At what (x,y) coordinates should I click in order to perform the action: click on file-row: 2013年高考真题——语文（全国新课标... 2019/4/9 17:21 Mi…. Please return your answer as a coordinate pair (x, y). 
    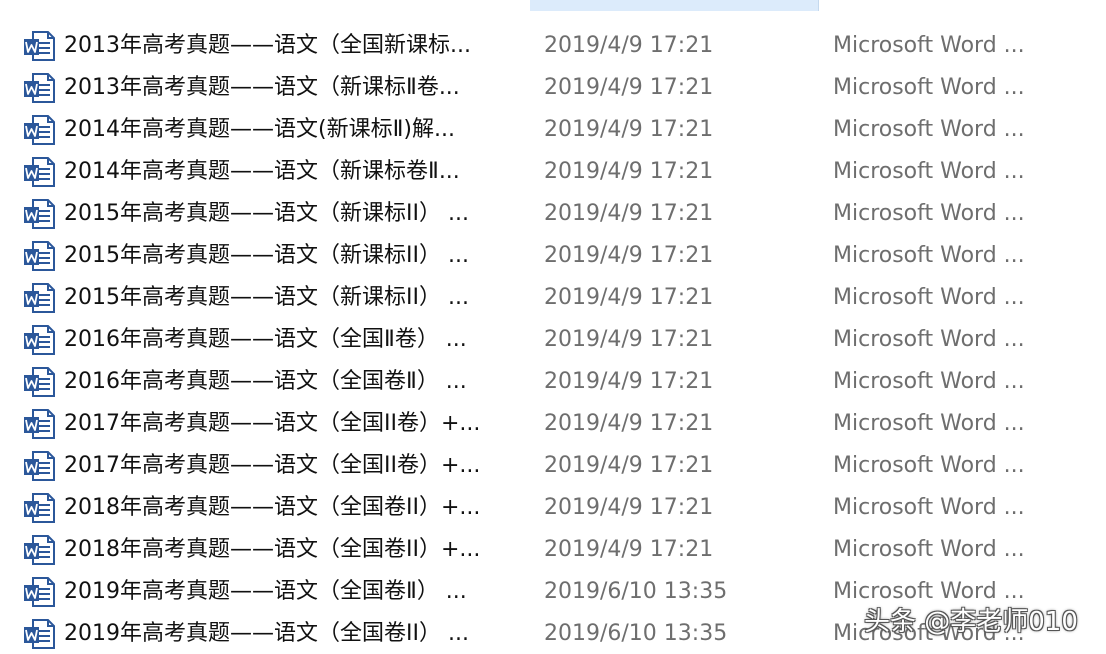
    Looking at the image, I should click on (553, 45).